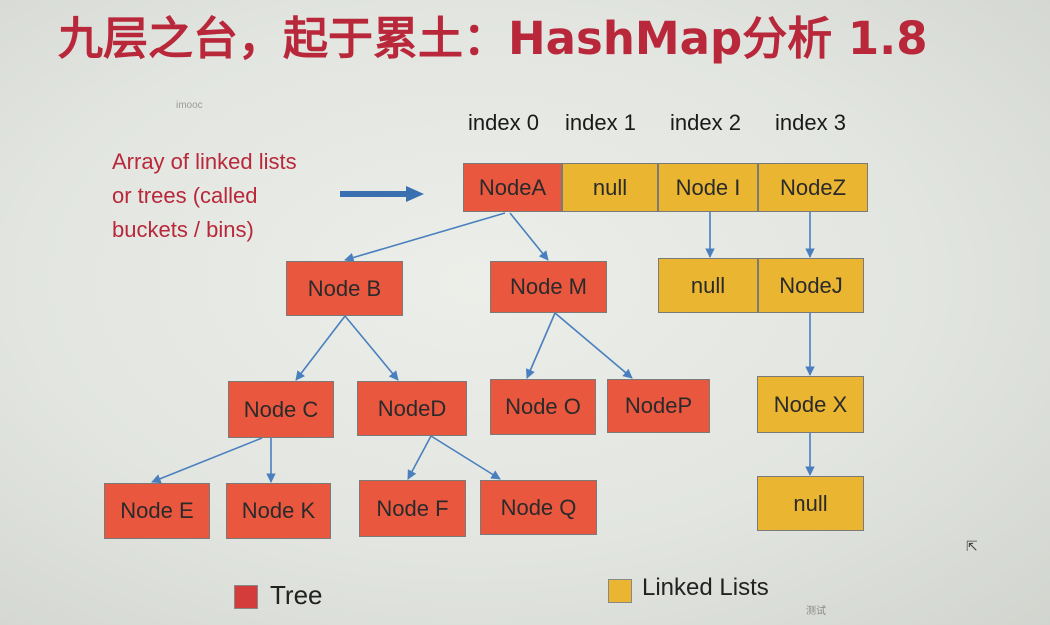 This screenshot has width=1050, height=625. I want to click on list-node-null-2: null, so click(810, 503).